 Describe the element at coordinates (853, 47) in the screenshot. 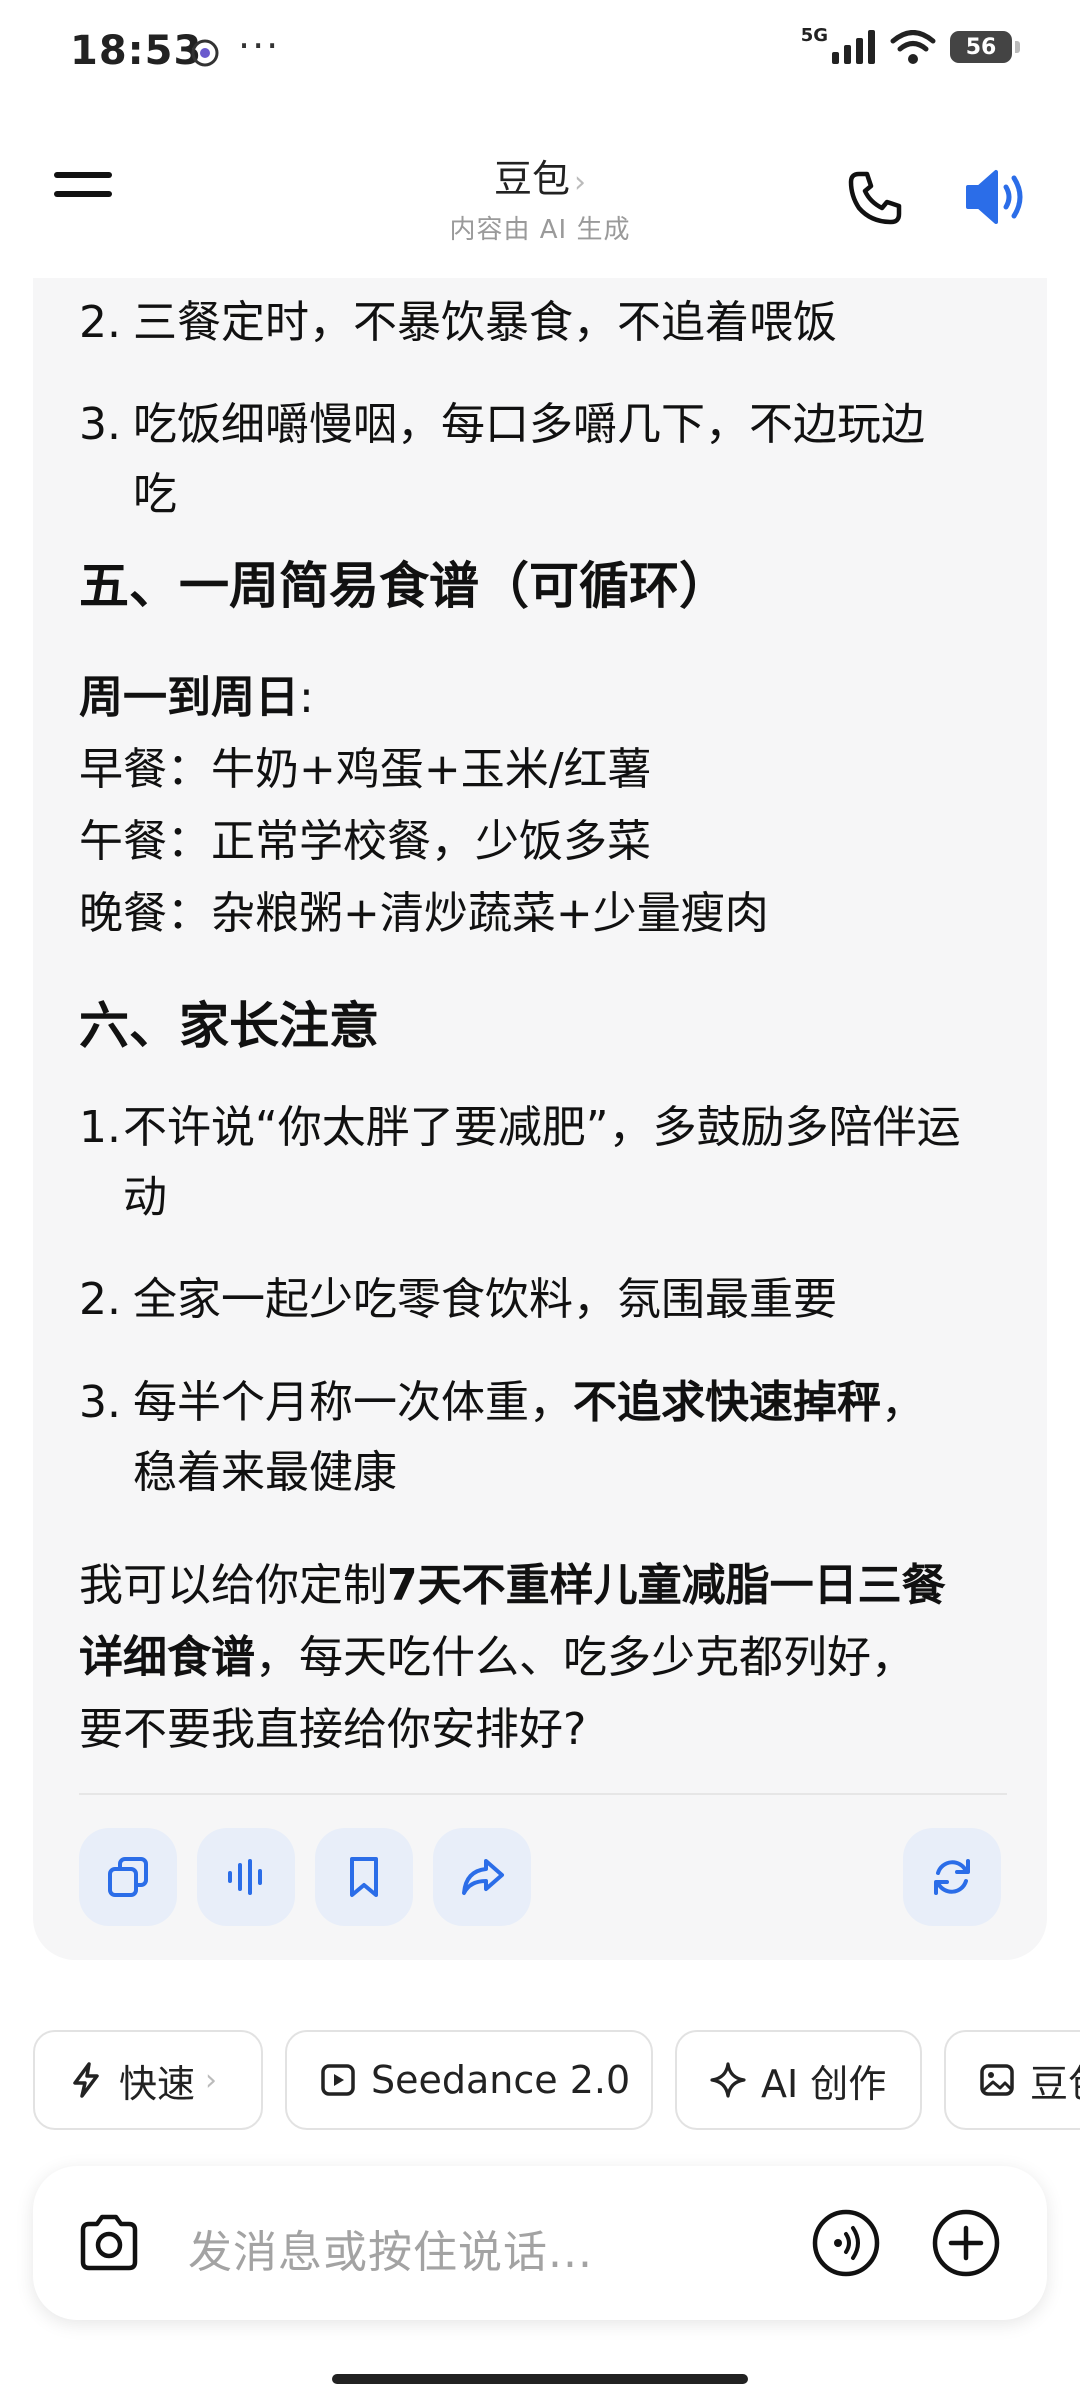

I see `signal-icon` at that location.